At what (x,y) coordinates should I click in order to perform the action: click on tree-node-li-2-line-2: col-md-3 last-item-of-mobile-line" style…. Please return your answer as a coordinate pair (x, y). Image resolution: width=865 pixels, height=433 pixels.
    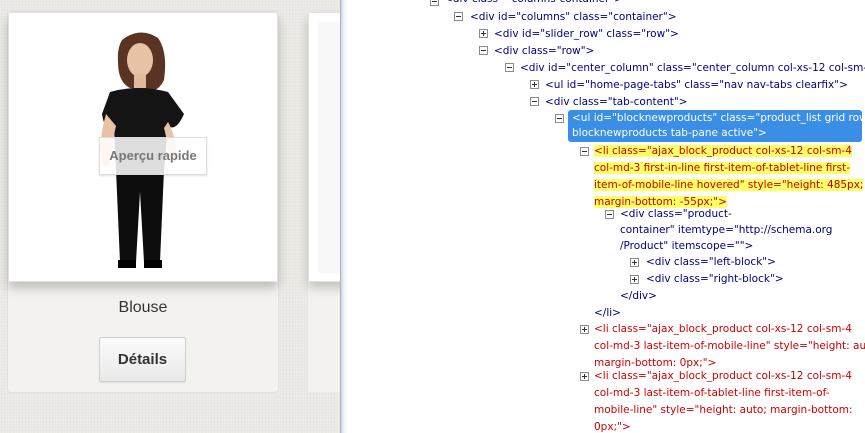
    Looking at the image, I should click on (729, 346).